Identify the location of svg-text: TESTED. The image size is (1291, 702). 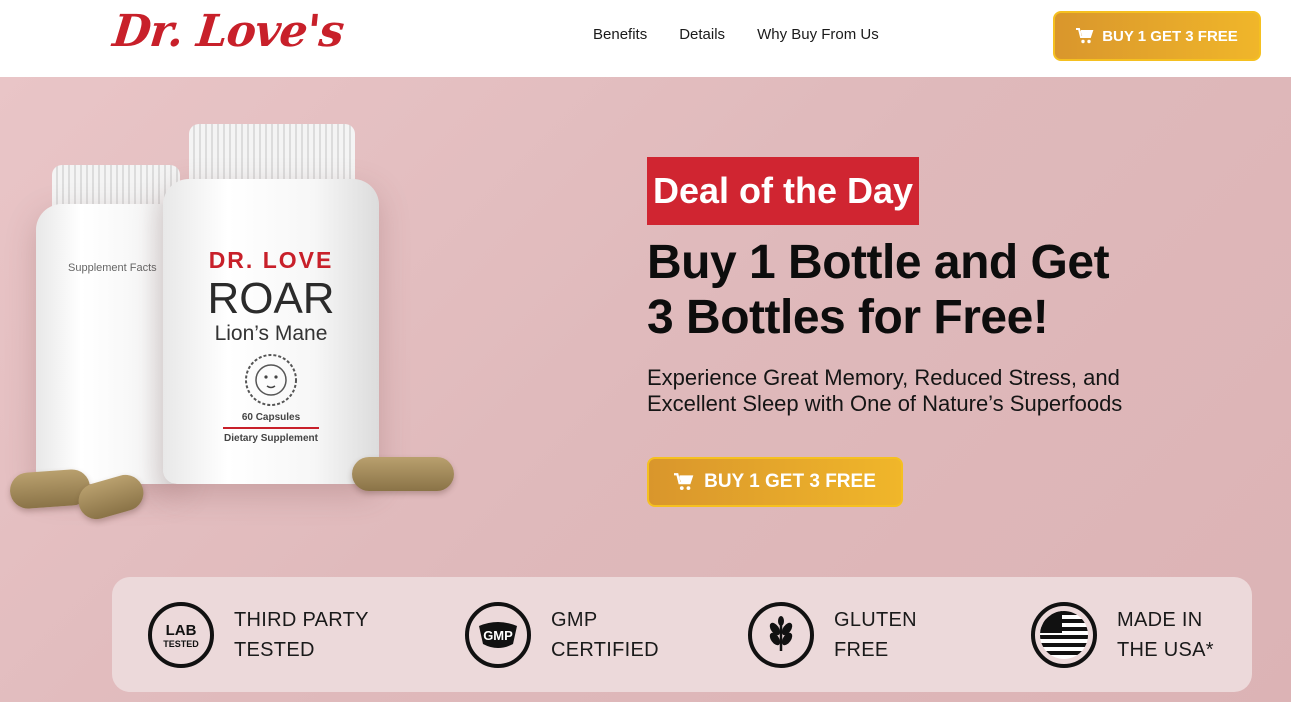
(181, 644).